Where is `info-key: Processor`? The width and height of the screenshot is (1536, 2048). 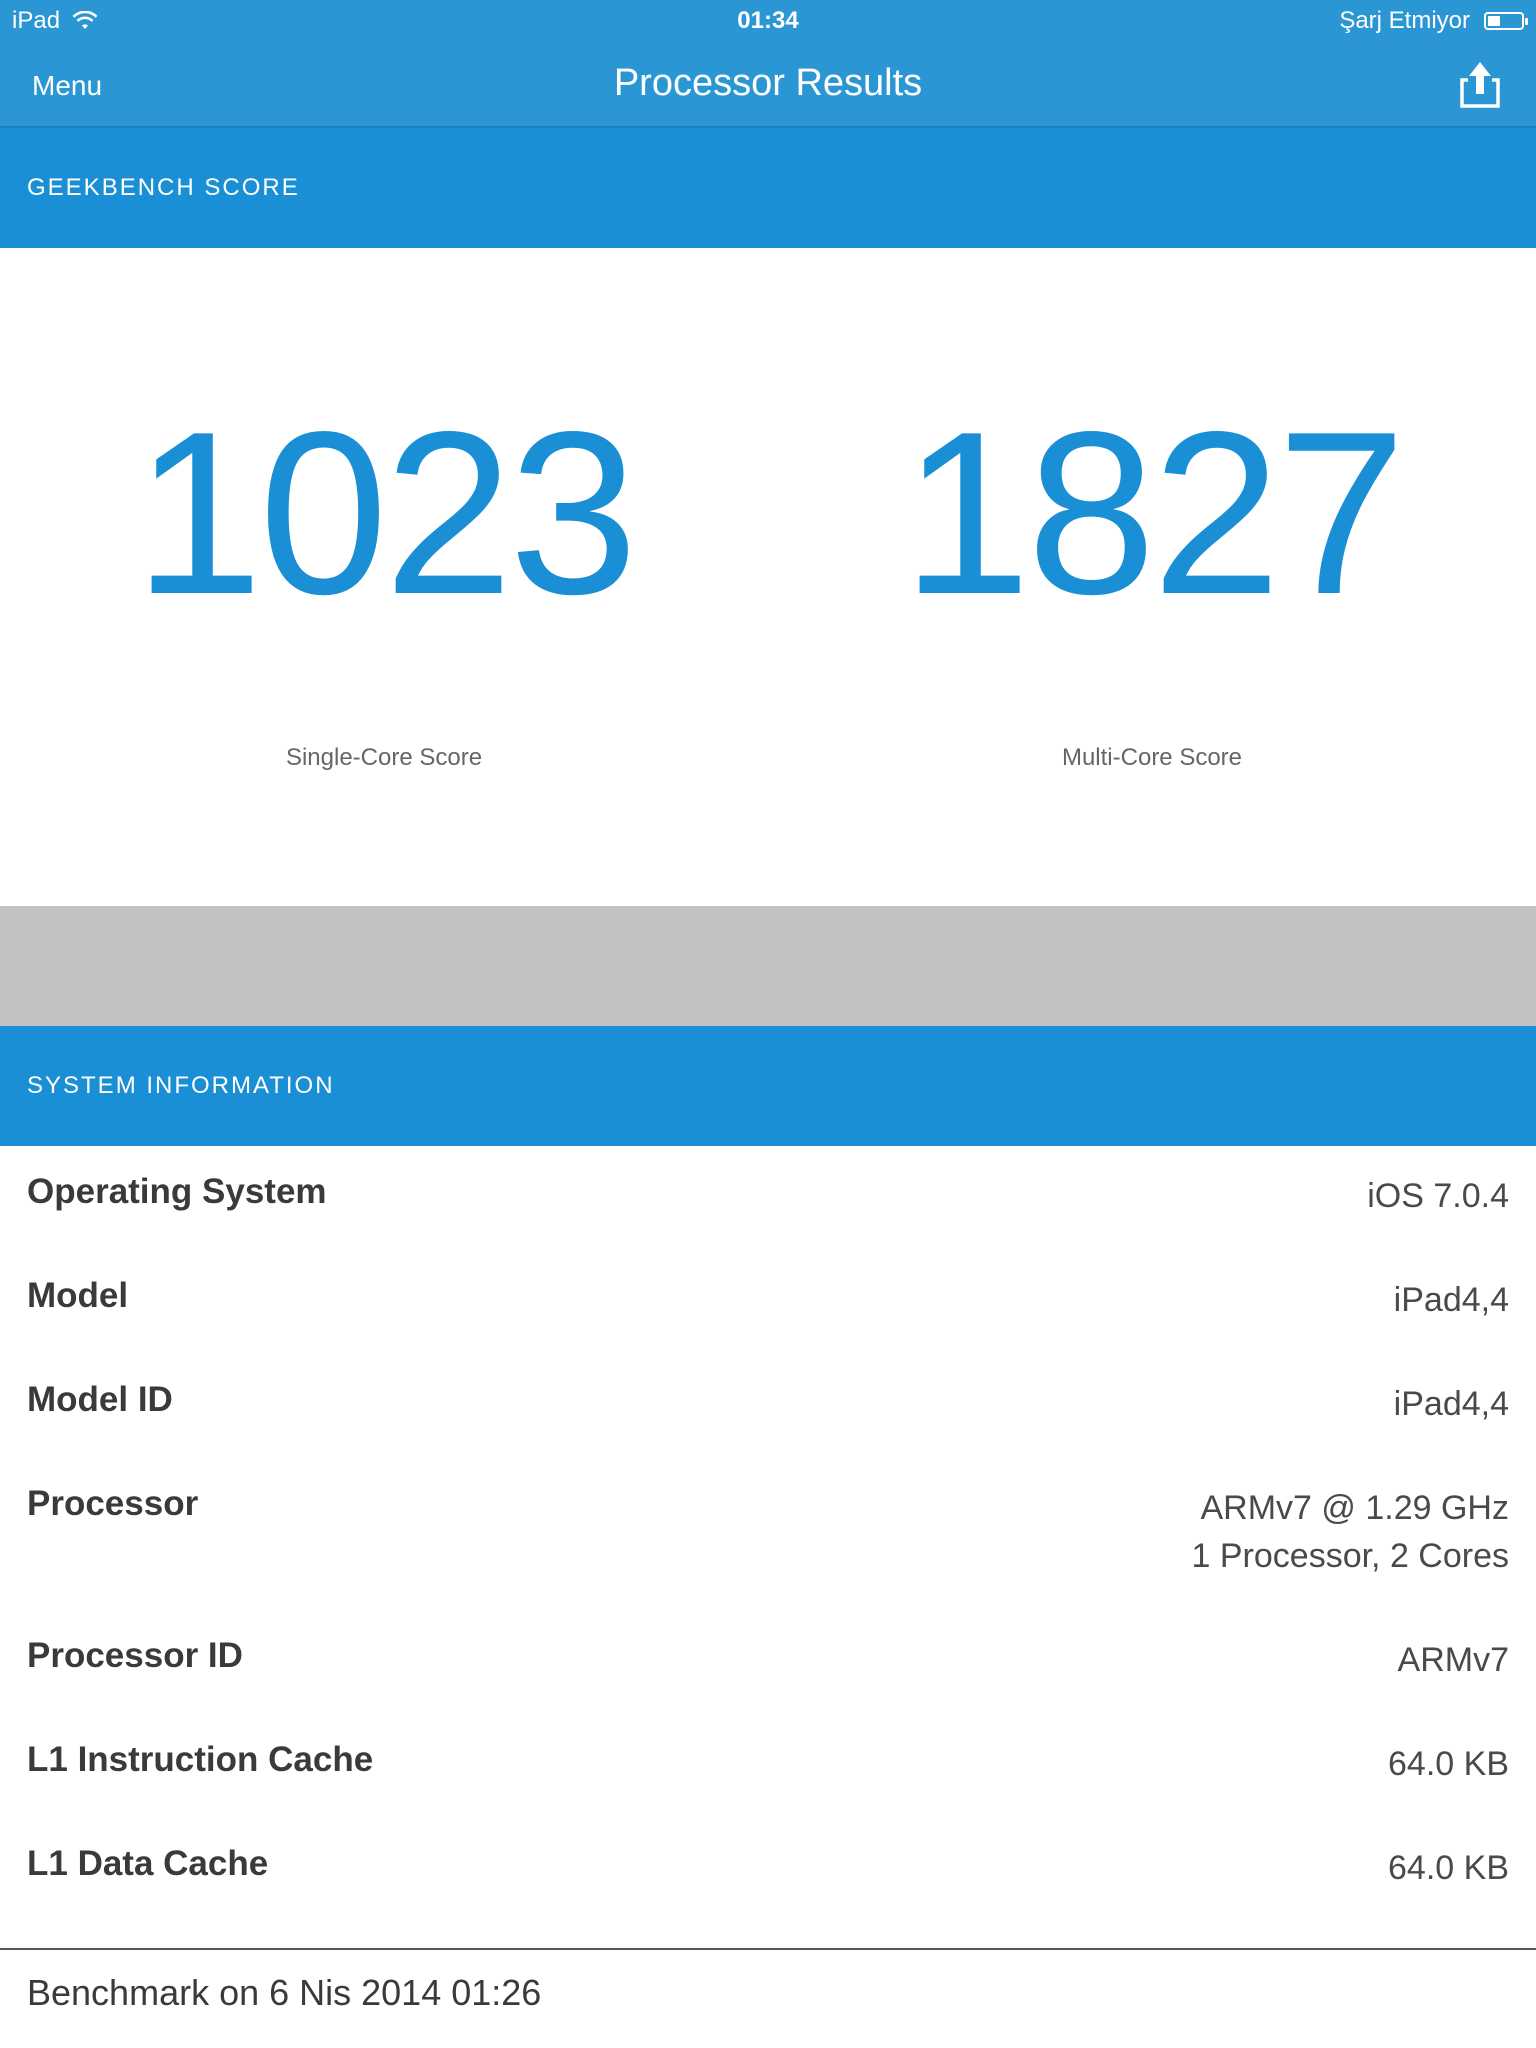
info-key: Processor is located at coordinates (113, 1503).